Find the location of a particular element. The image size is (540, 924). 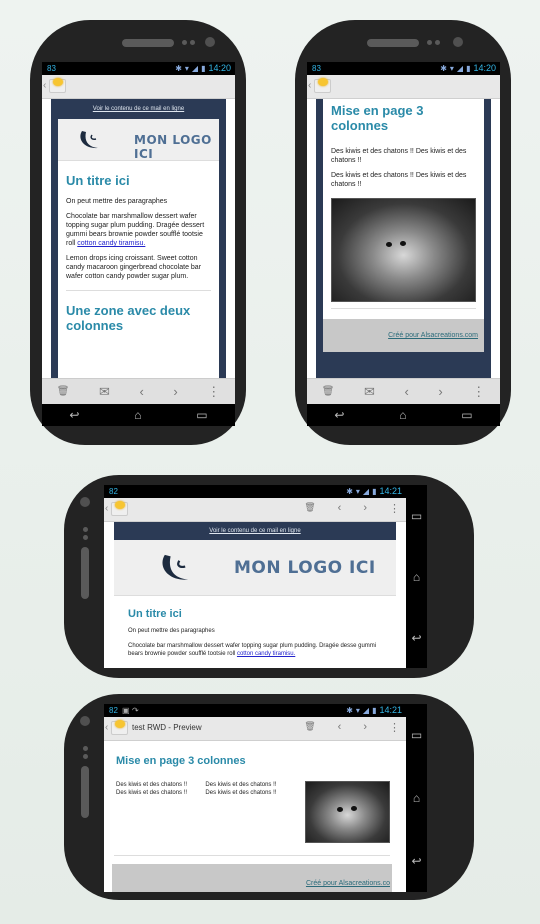

clock: 14:20 is located at coordinates (484, 68).